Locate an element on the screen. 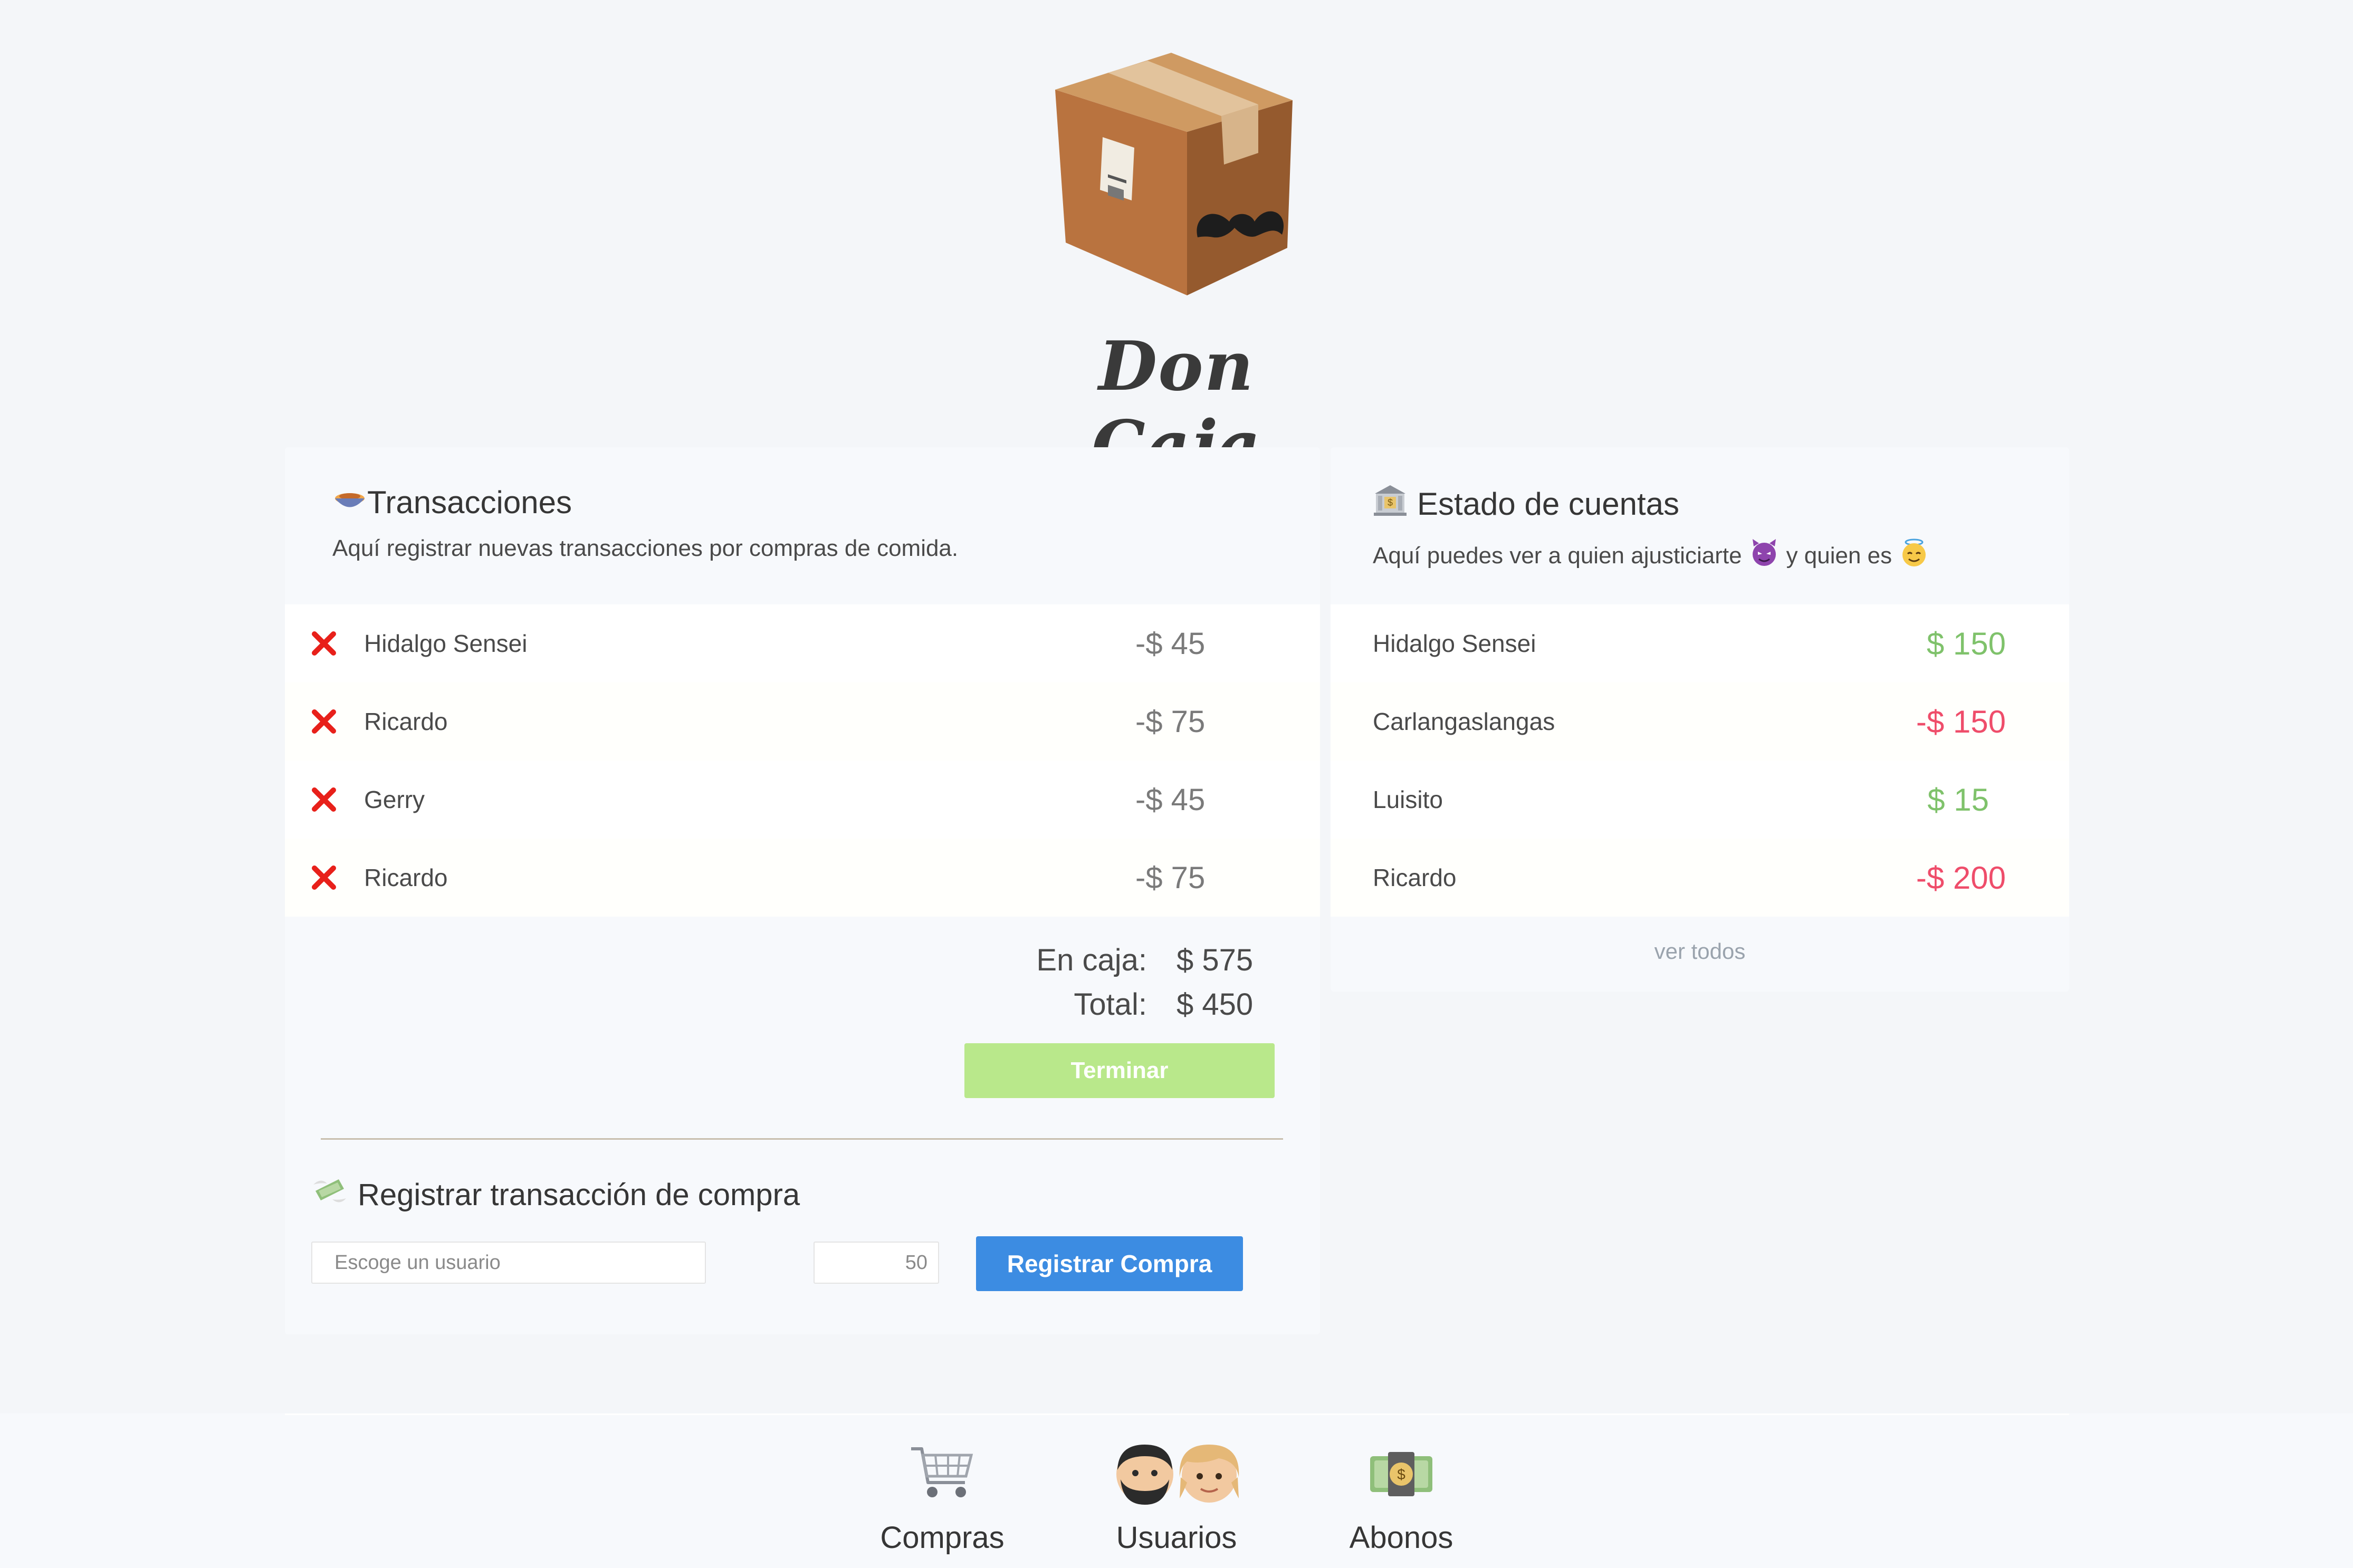 The width and height of the screenshot is (2353, 1568). view-all-link: ver todos is located at coordinates (1700, 951).